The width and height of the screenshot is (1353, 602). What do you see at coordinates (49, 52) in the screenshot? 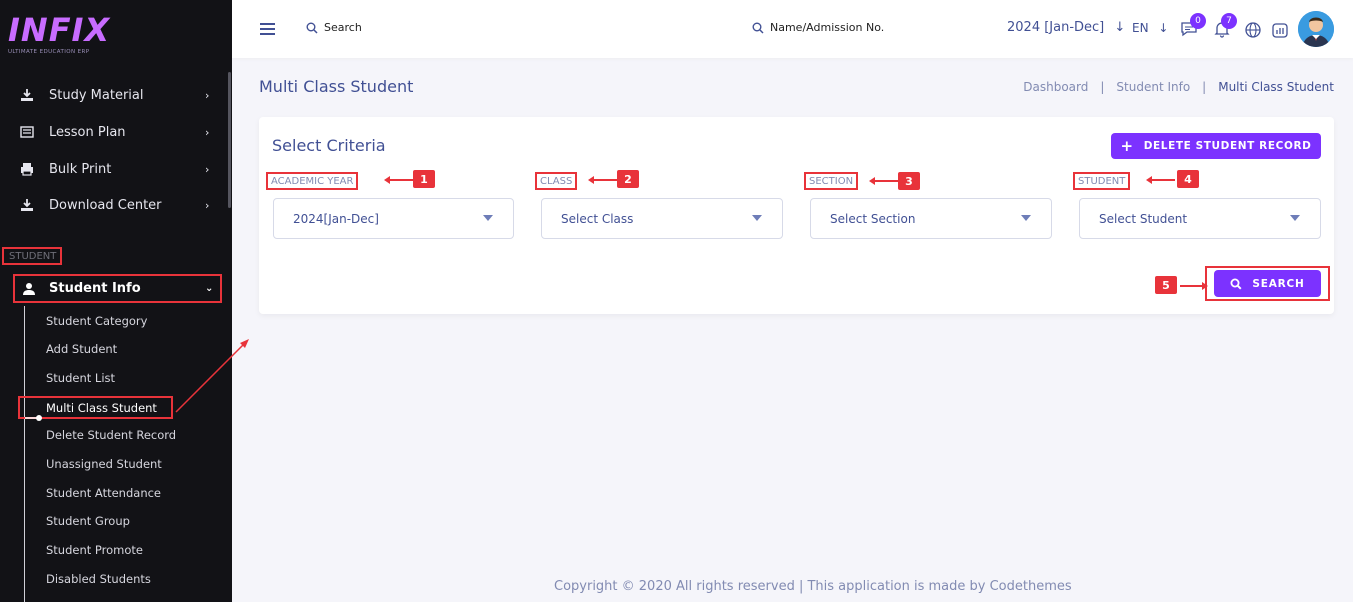
I see `logo-tagline: ULTIMATE EDUCATION ERP` at bounding box center [49, 52].